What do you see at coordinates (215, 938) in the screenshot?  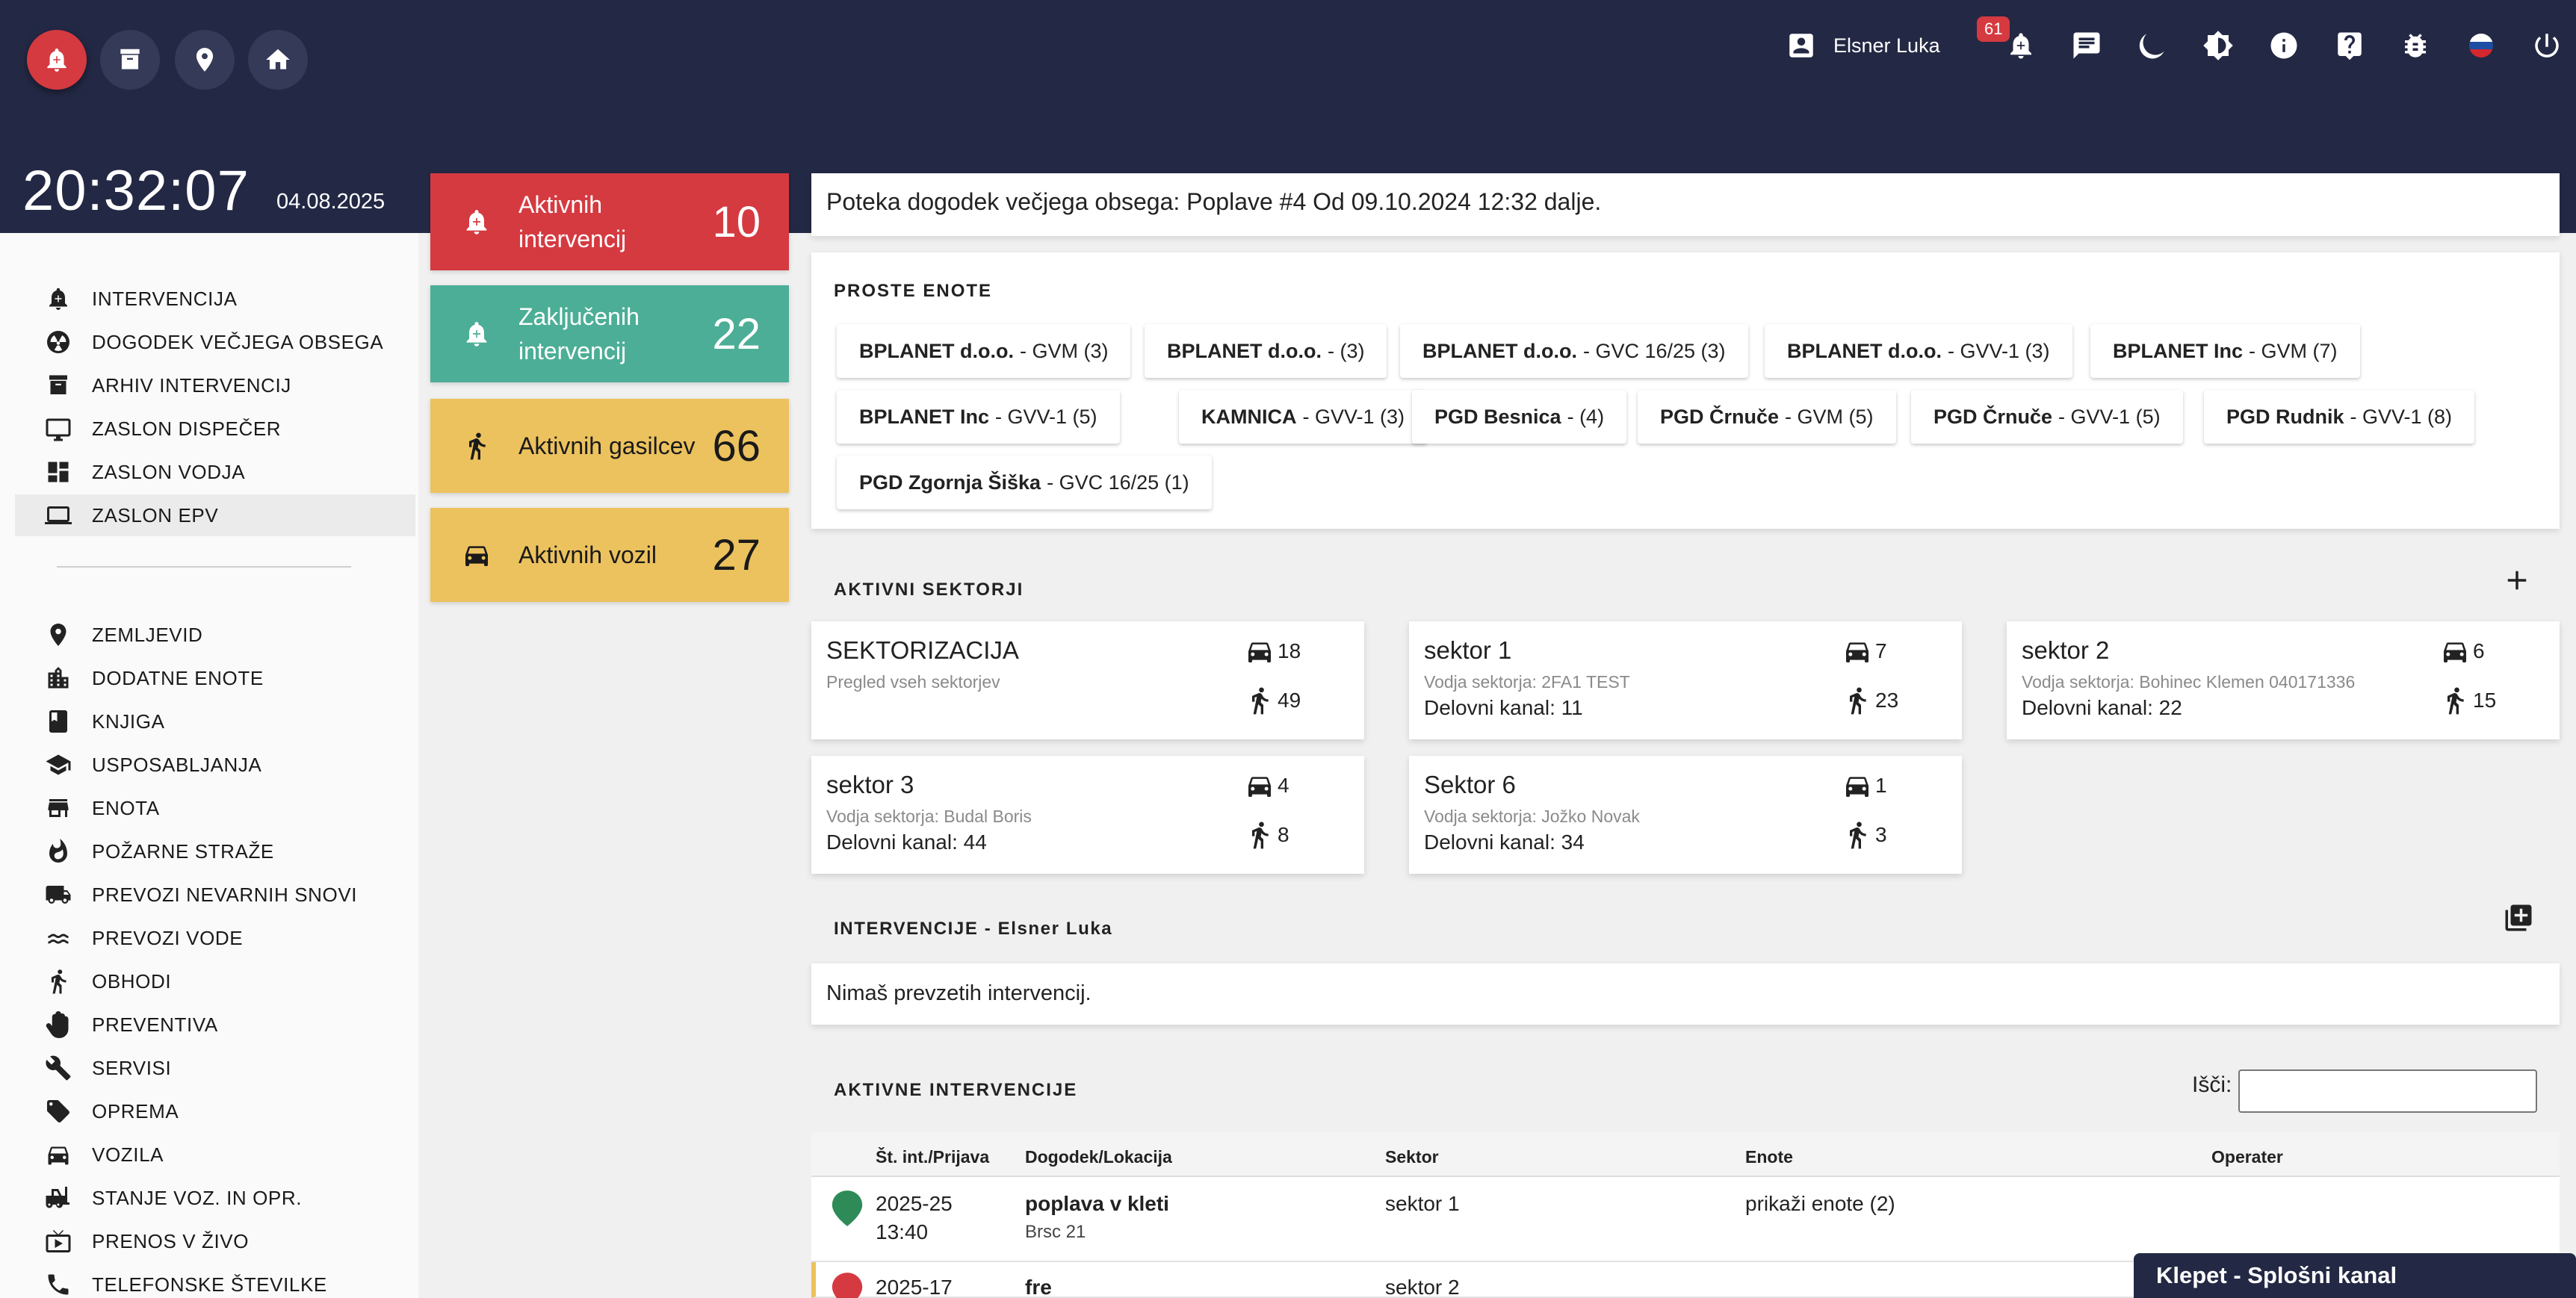 I see `sidebar-item-prevozi-vode: PREVOZI VODE` at bounding box center [215, 938].